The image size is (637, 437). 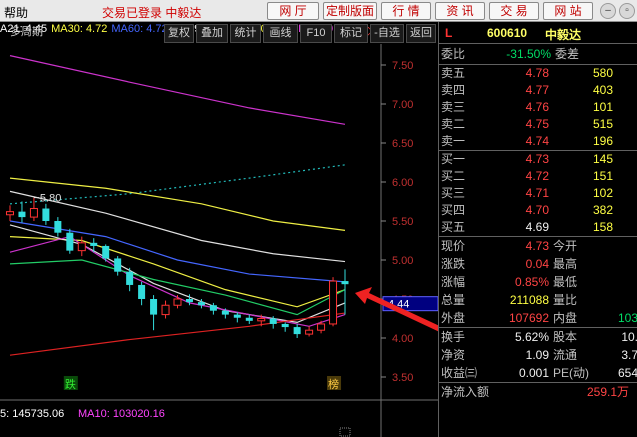 I want to click on weibi-value: -31.50%, so click(x=528, y=54).